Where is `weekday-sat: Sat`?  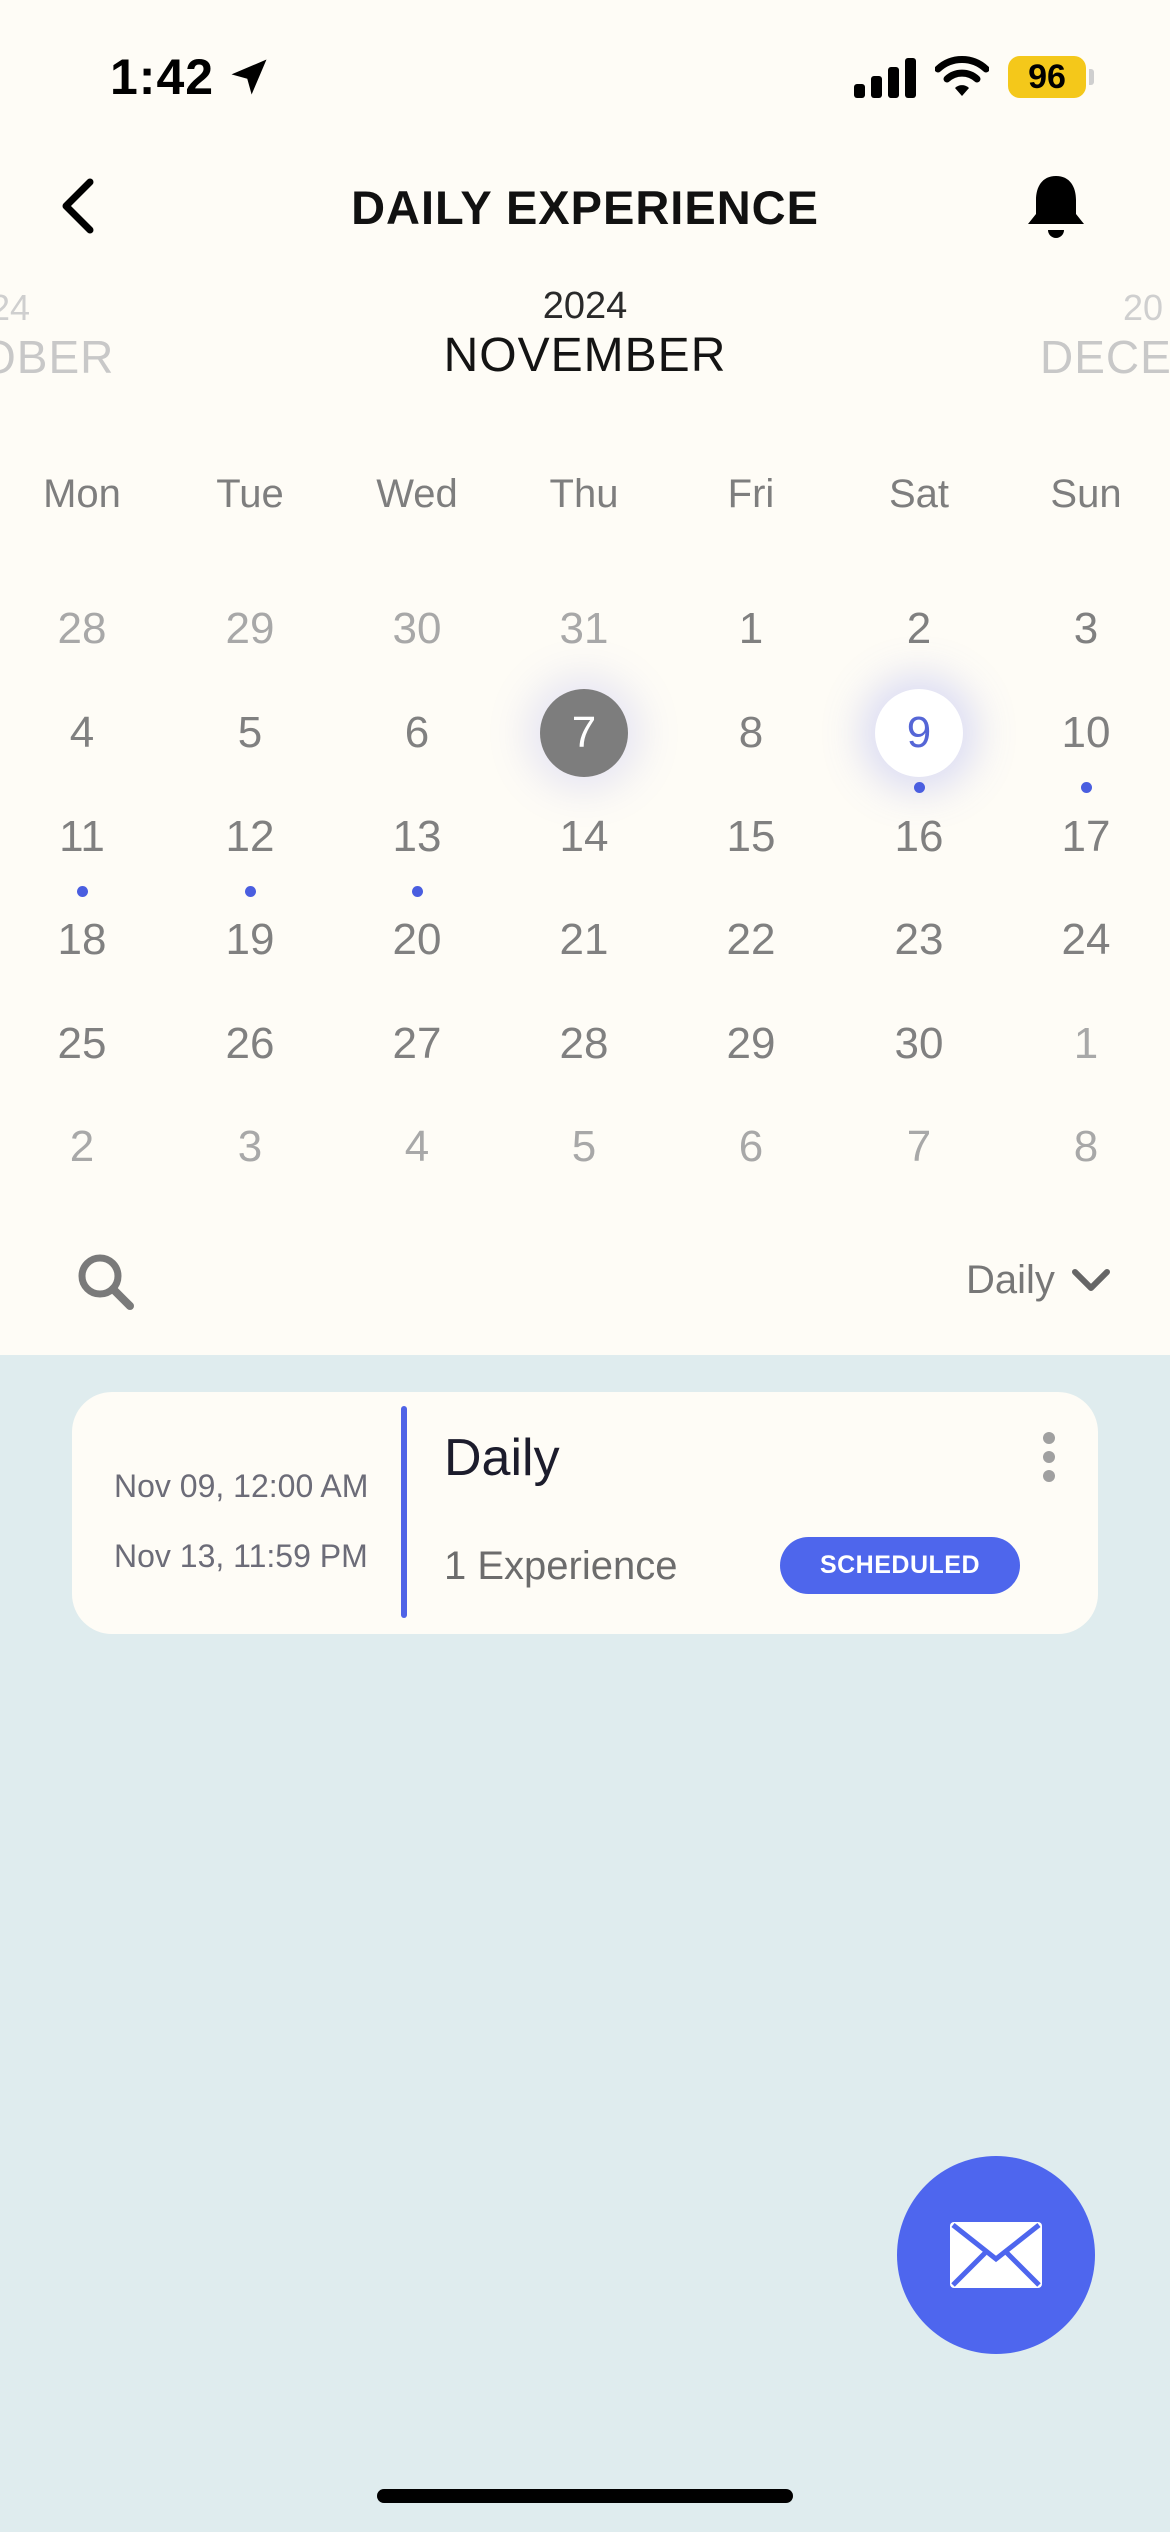
weekday-sat: Sat is located at coordinates (919, 494).